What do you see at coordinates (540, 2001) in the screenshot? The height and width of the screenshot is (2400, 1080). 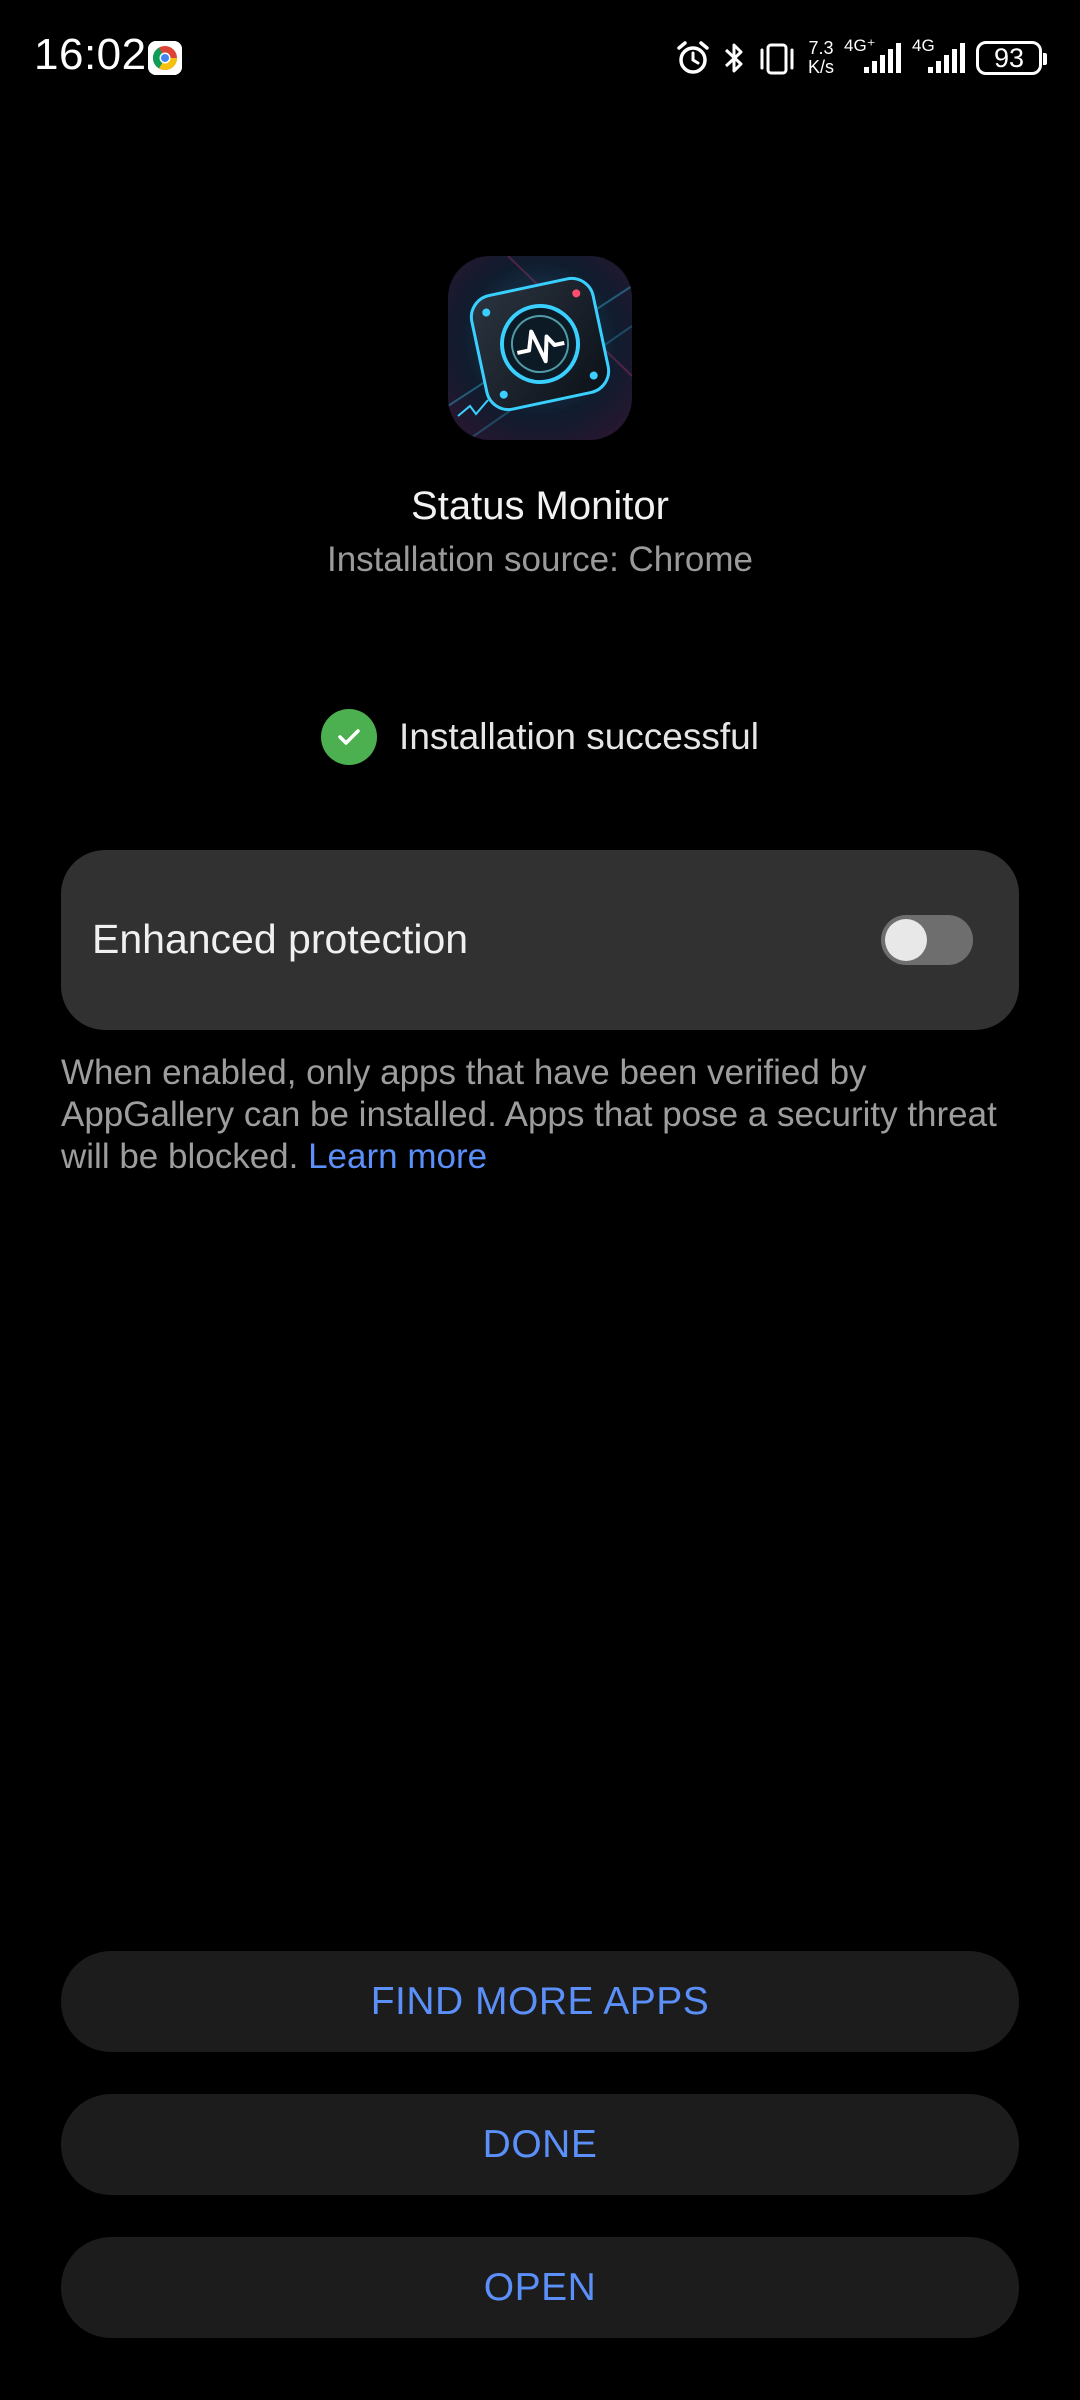 I see `find-more-apps-button: FIND MORE APPS` at bounding box center [540, 2001].